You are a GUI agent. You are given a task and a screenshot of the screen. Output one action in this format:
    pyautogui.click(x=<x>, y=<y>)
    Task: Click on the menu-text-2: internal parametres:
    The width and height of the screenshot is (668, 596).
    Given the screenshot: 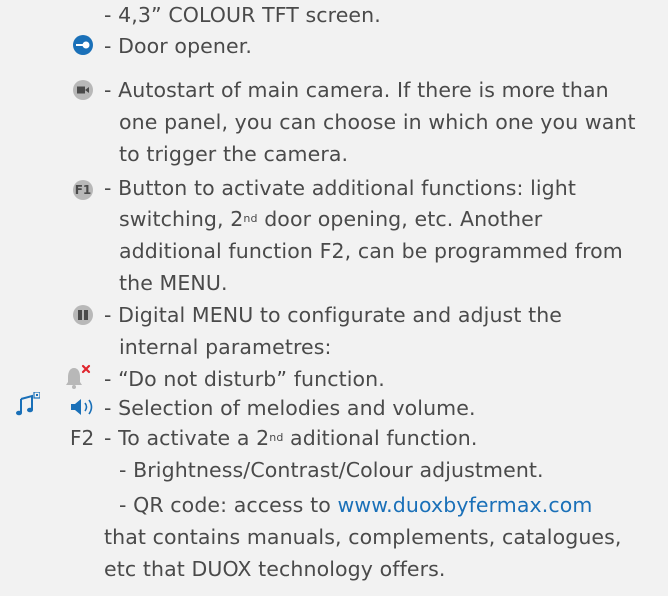 What is the action you would take?
    pyautogui.click(x=225, y=347)
    